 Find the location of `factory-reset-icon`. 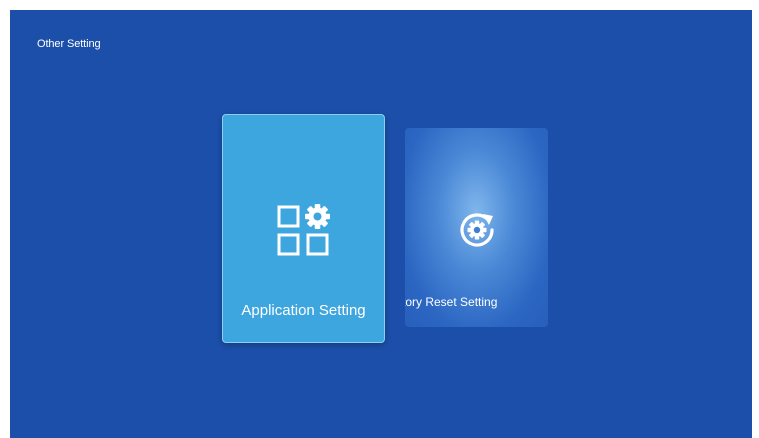

factory-reset-icon is located at coordinates (476, 230).